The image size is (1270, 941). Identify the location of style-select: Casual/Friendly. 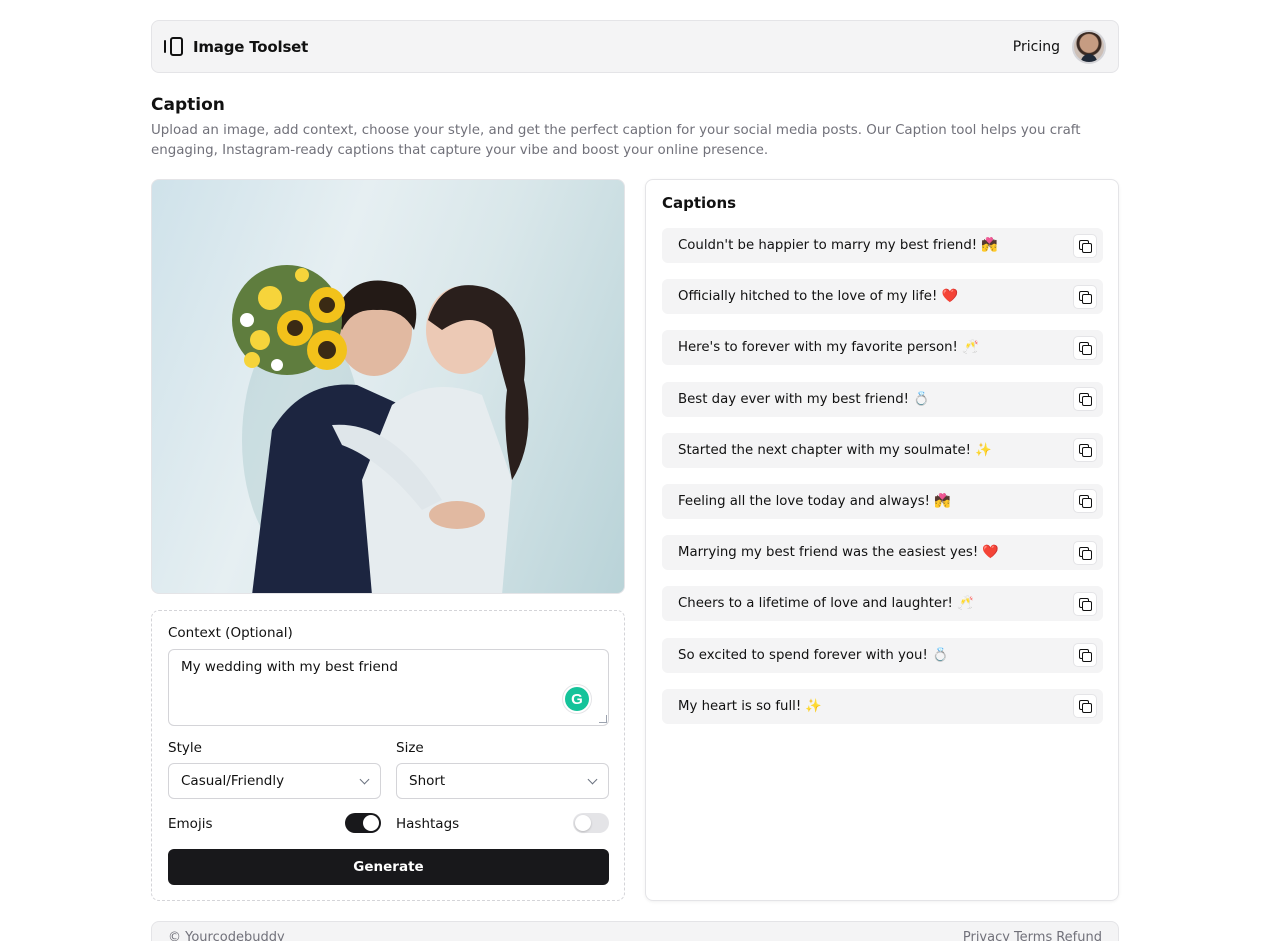
(274, 781).